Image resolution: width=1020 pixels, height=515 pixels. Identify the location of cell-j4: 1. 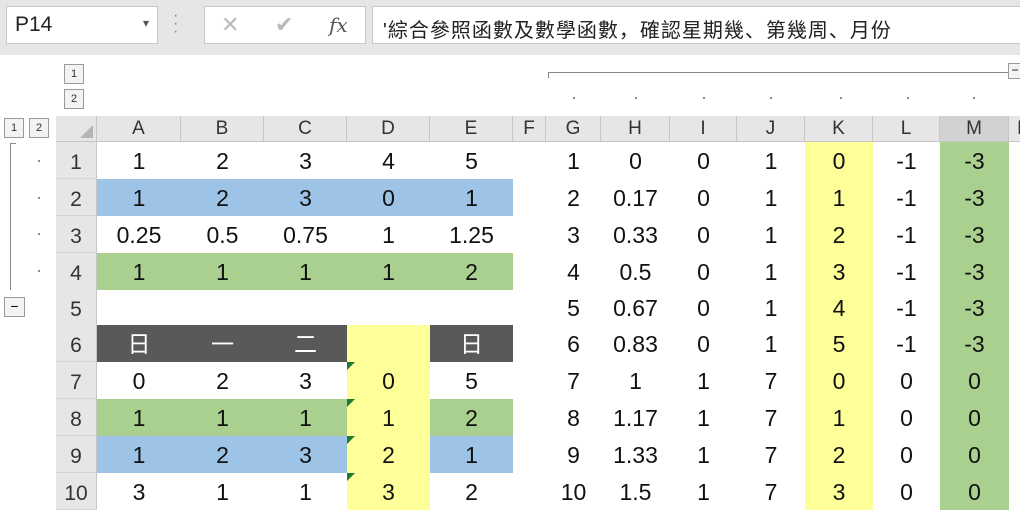
(771, 271).